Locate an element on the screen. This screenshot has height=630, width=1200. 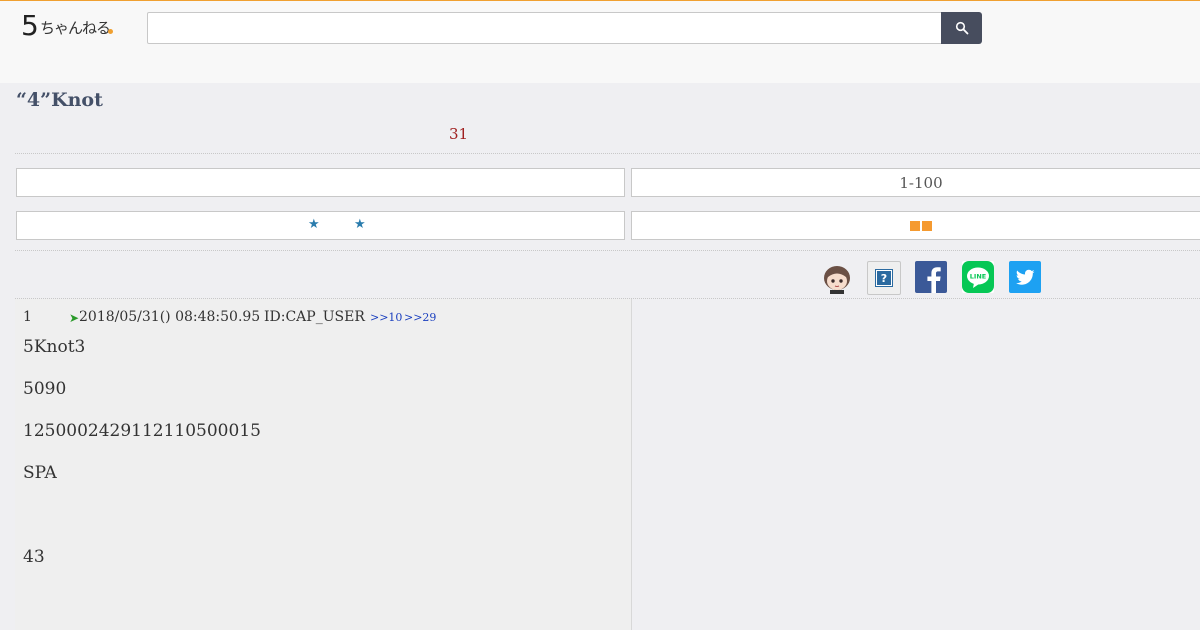
site-logo: 5 ちゃんねる is located at coordinates (68, 27).